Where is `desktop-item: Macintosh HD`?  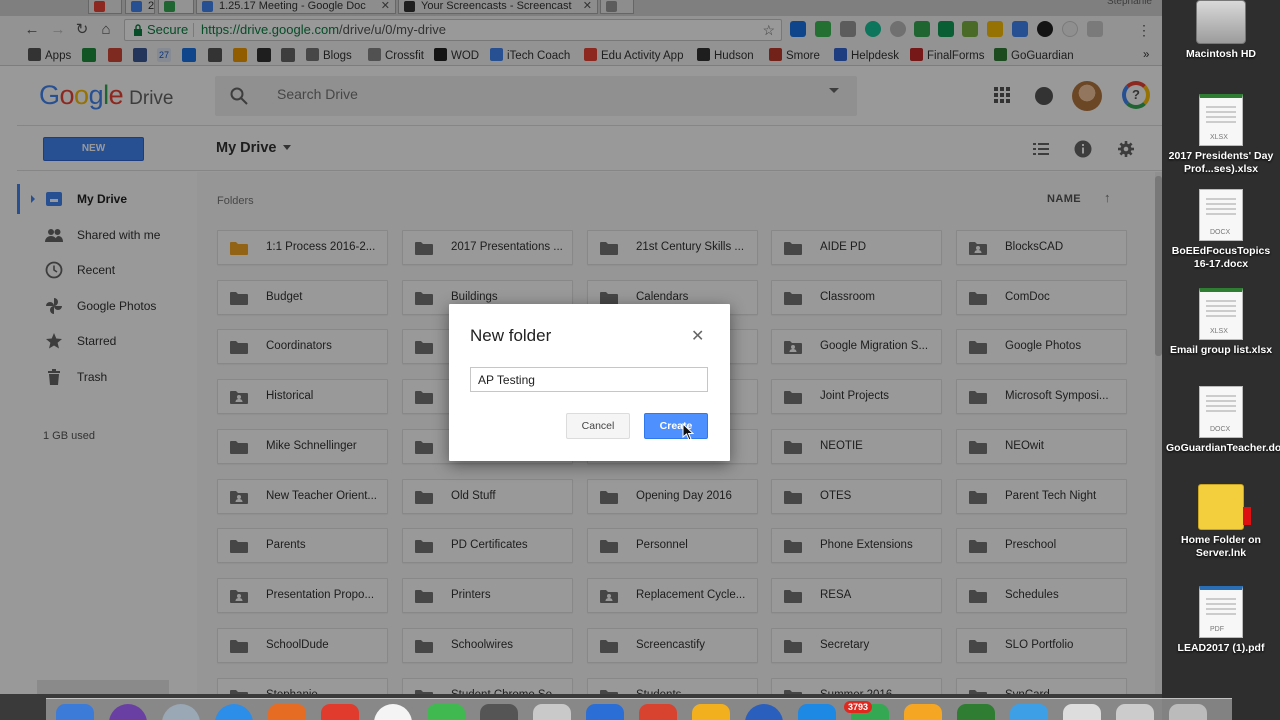
desktop-item: Macintosh HD is located at coordinates (1221, 30).